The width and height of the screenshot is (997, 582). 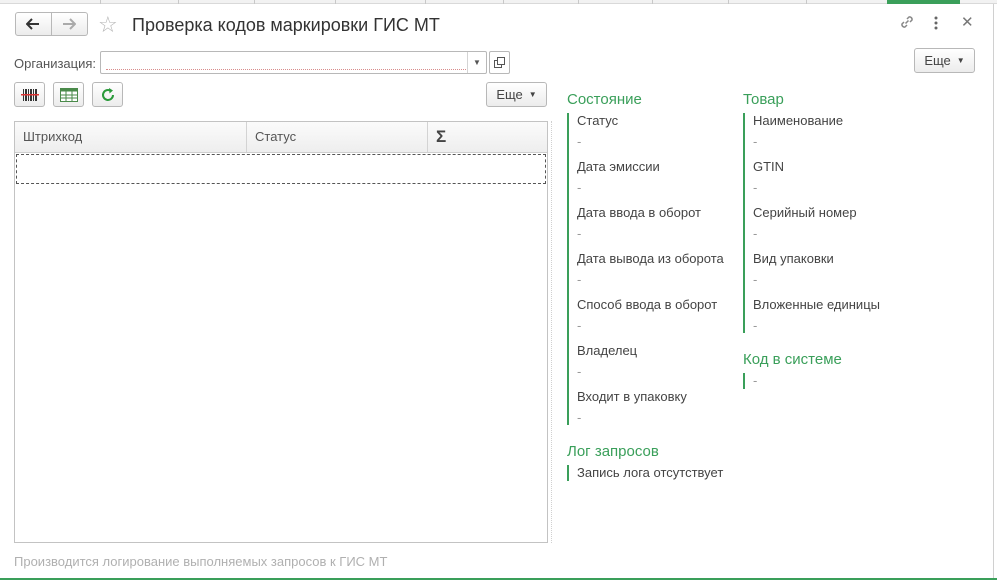 What do you see at coordinates (499, 62) in the screenshot?
I see `open-icon` at bounding box center [499, 62].